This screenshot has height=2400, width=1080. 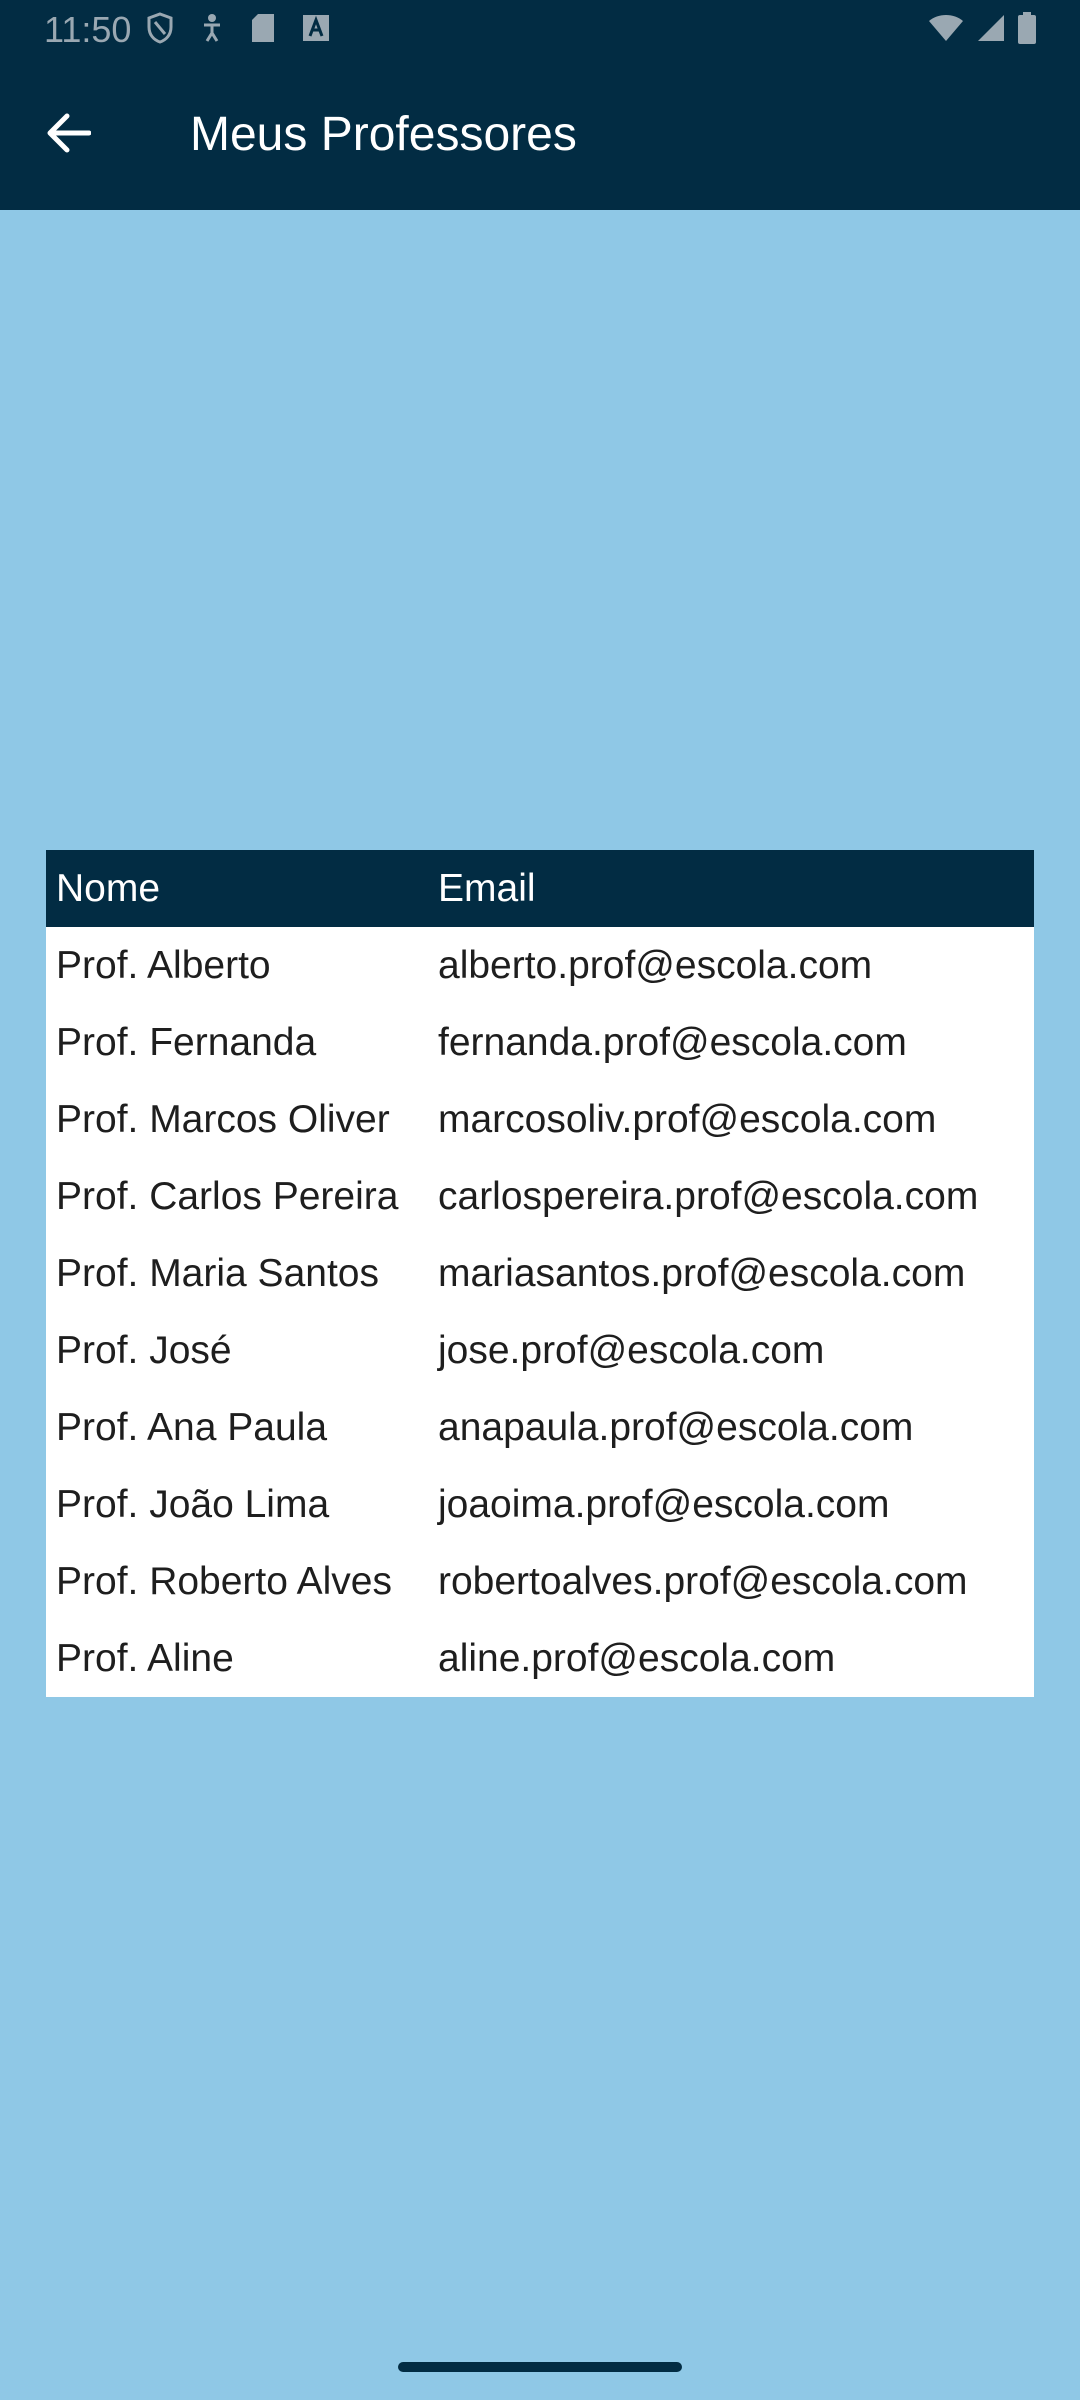 What do you see at coordinates (237, 888) in the screenshot?
I see `column-header-name: Nome` at bounding box center [237, 888].